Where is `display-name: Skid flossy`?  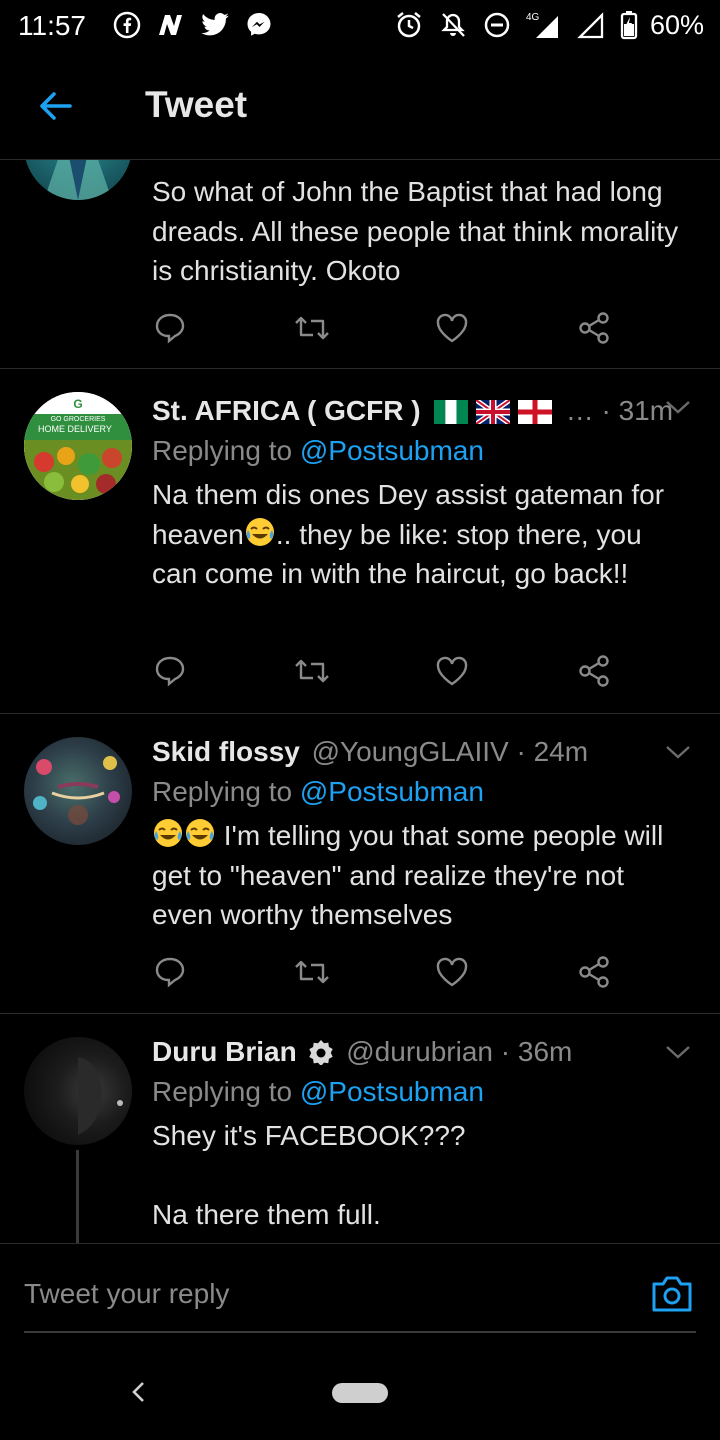
display-name: Skid flossy is located at coordinates (226, 751).